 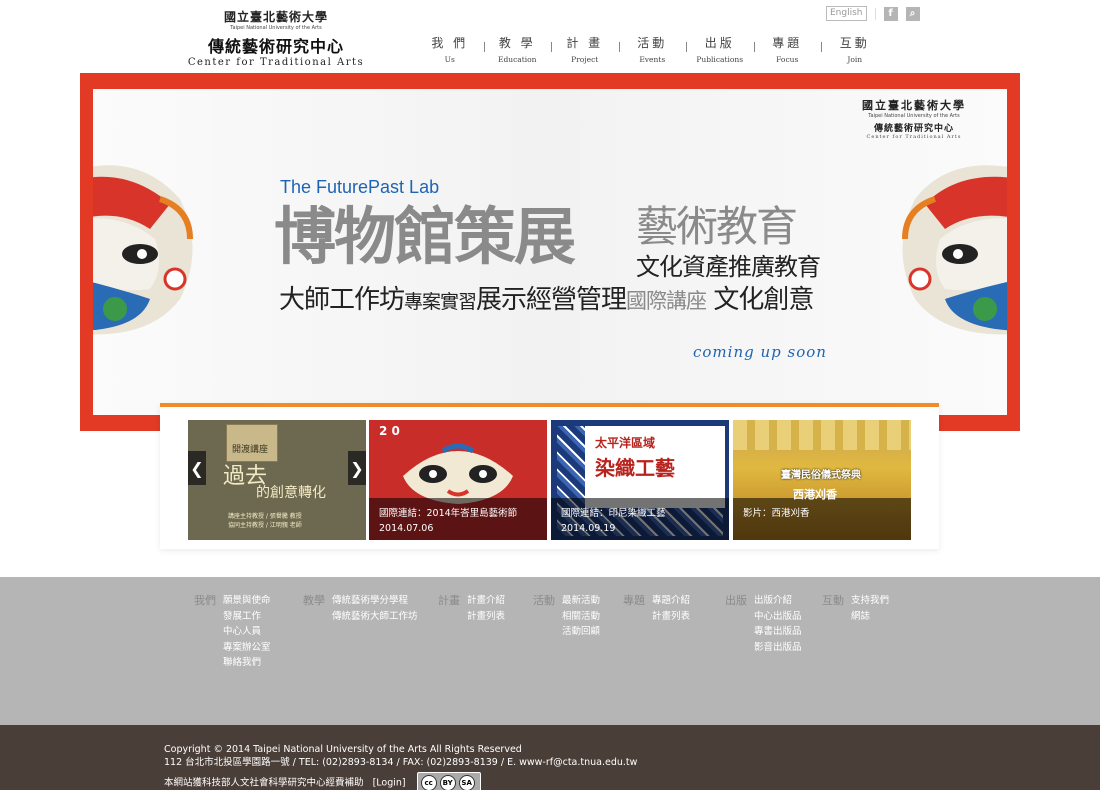 What do you see at coordinates (635, 468) in the screenshot?
I see `textile-poster-subtitle: 染織工藝` at bounding box center [635, 468].